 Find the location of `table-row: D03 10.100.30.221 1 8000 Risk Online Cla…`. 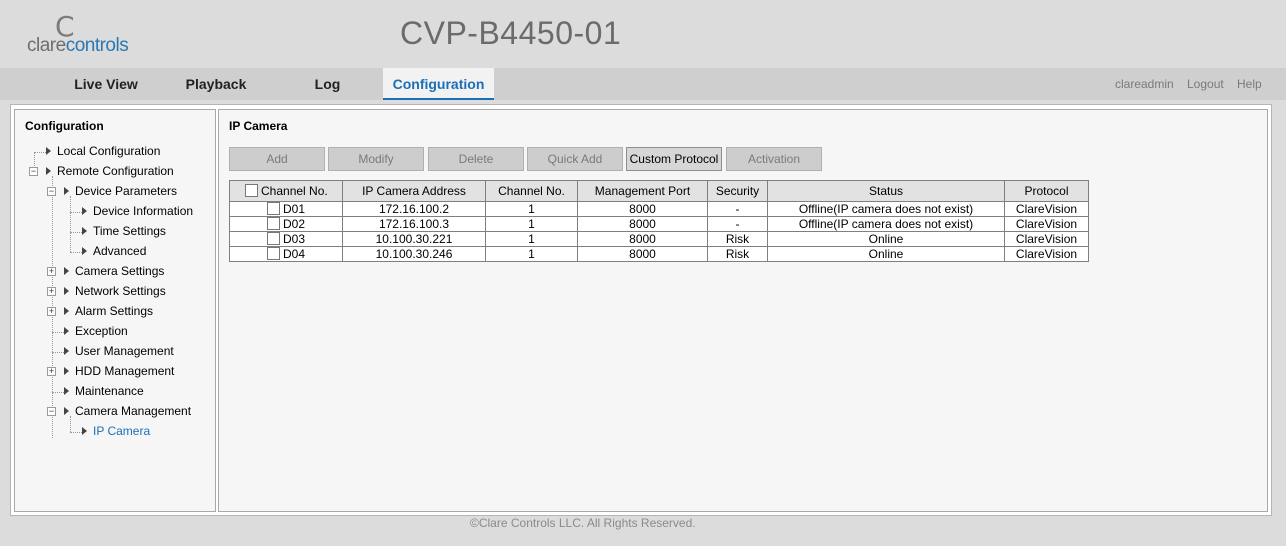

table-row: D03 10.100.30.221 1 8000 Risk Online Cla… is located at coordinates (659, 239).